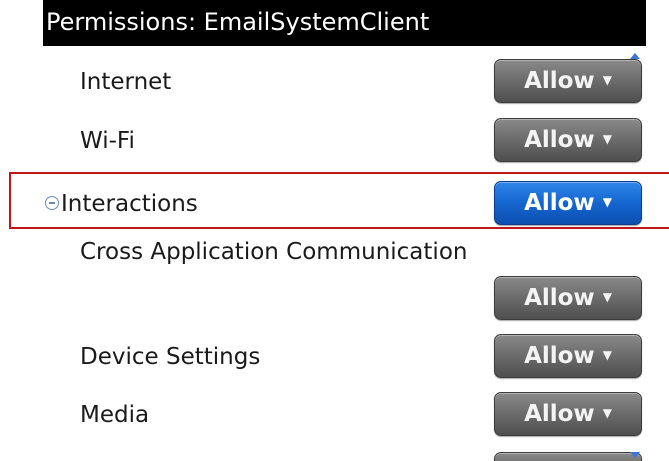 Image resolution: width=669 pixels, height=461 pixels. I want to click on interactions-allow-dropdown: Allow ▼, so click(568, 203).